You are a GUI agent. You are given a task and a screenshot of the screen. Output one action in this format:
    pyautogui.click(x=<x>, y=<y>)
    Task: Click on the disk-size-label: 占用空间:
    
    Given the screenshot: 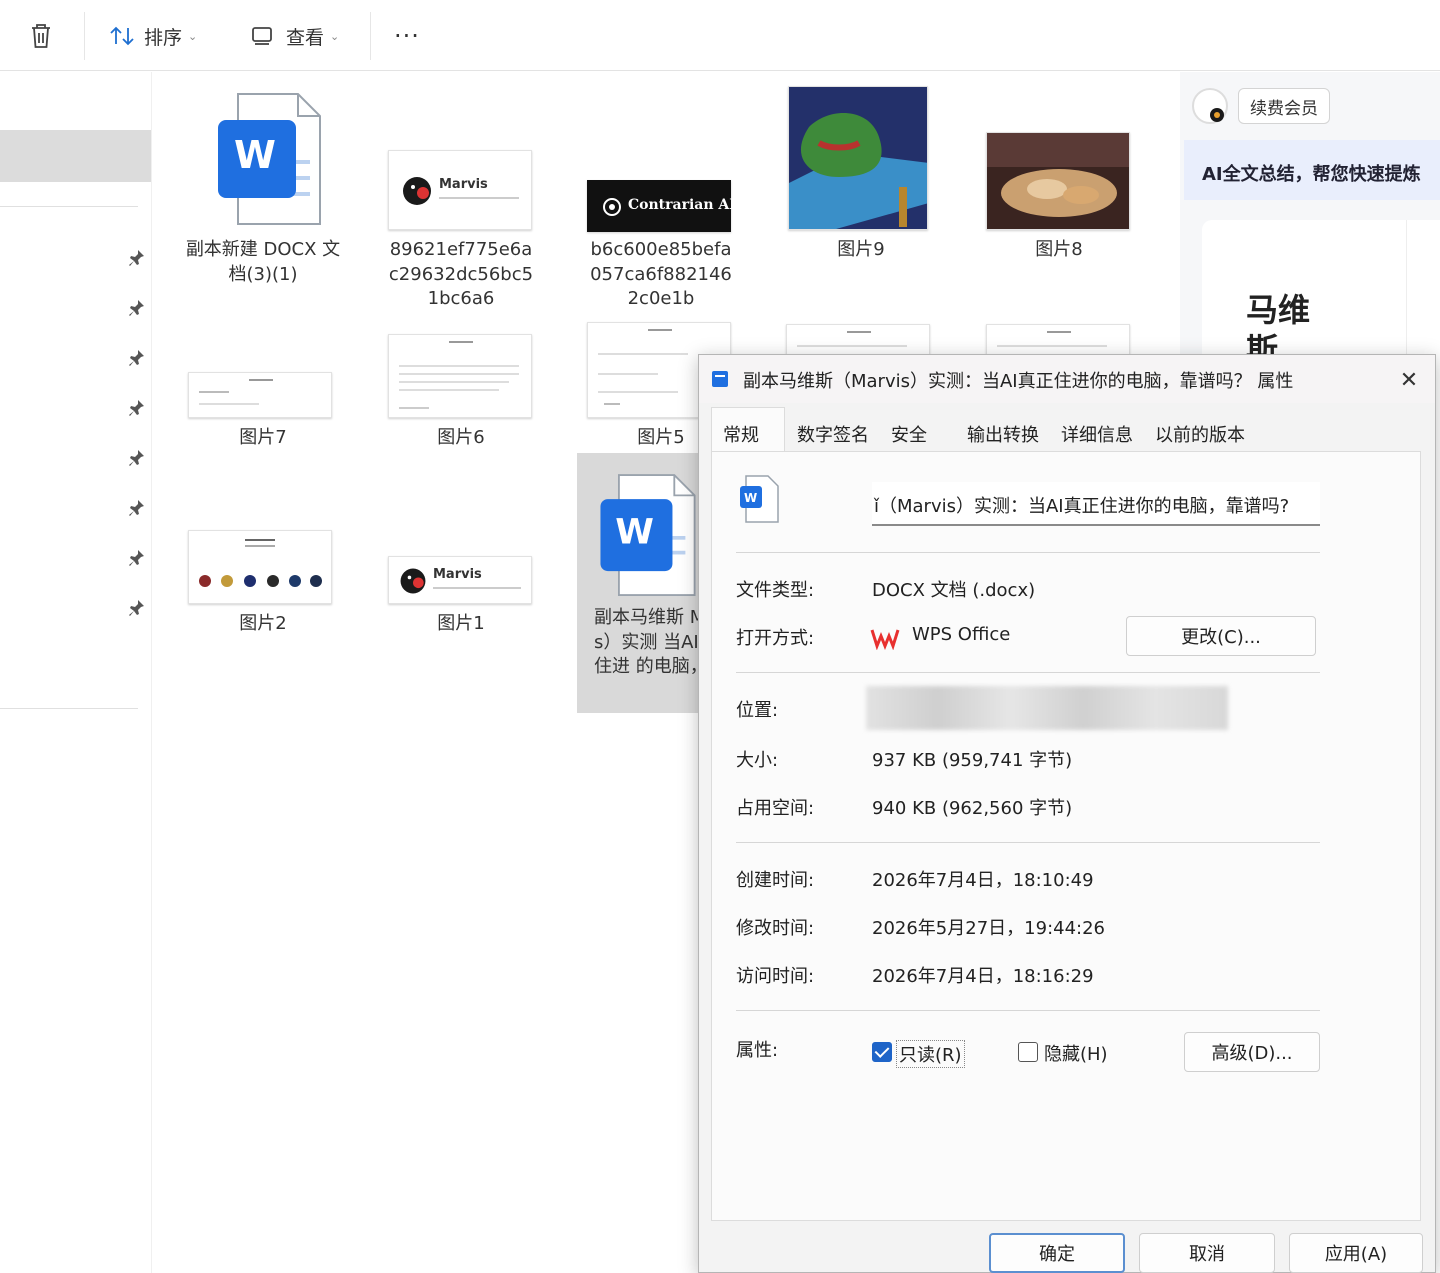 What is the action you would take?
    pyautogui.click(x=775, y=808)
    